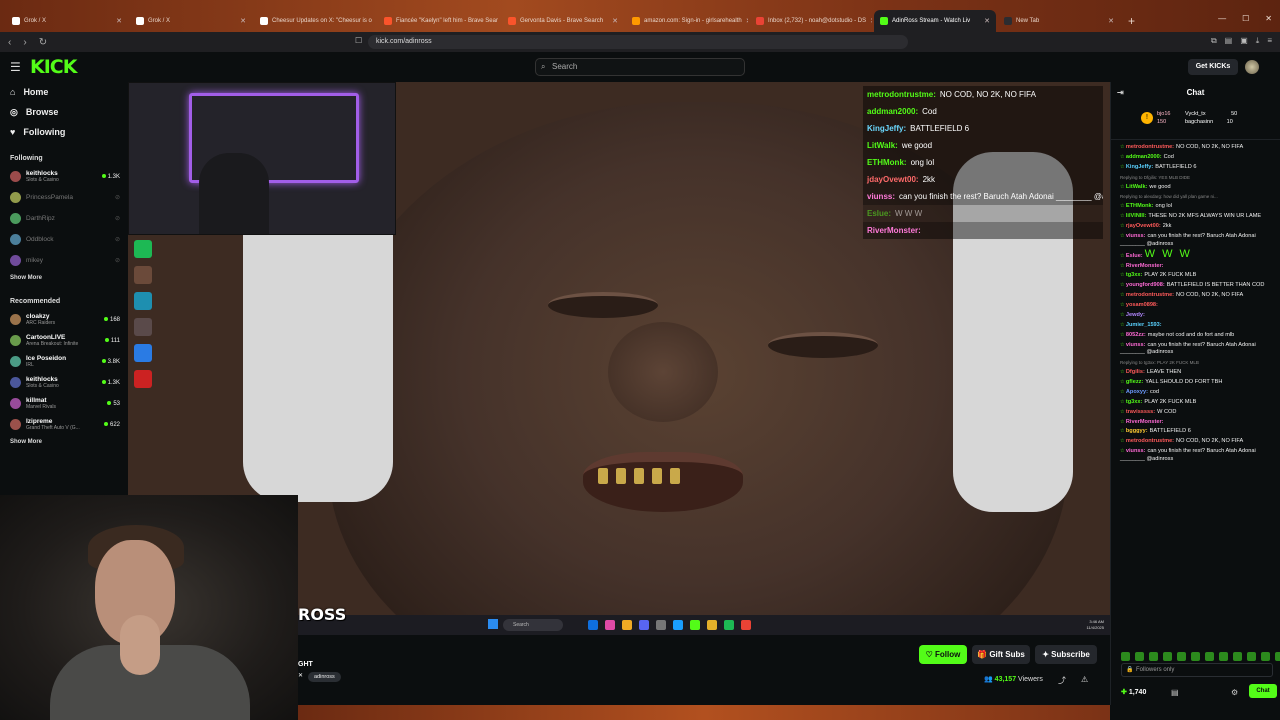  I want to click on report-icon: ⚠, so click(1084, 679).